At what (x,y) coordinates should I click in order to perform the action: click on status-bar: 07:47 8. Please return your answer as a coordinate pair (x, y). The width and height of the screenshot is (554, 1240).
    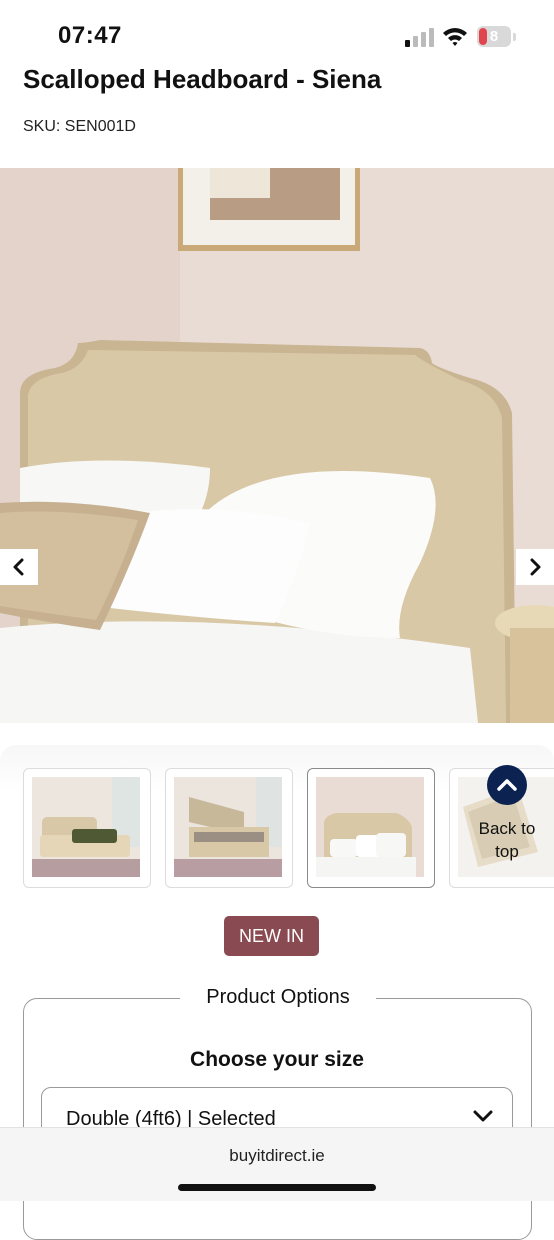
    Looking at the image, I should click on (277, 35).